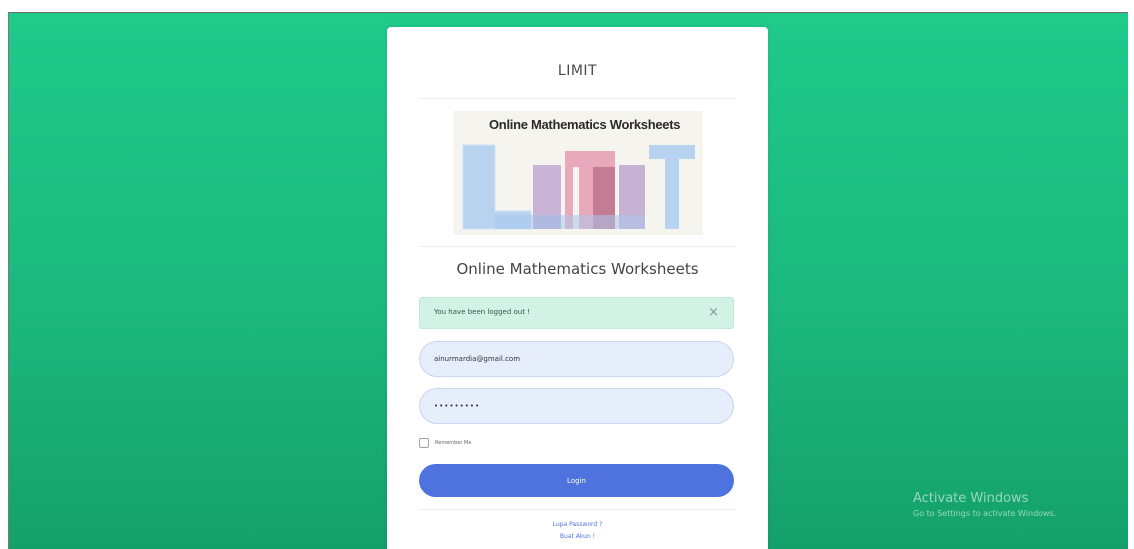 The image size is (1134, 549). Describe the element at coordinates (577, 536) in the screenshot. I see `create-account-link: Buat Akun !` at that location.